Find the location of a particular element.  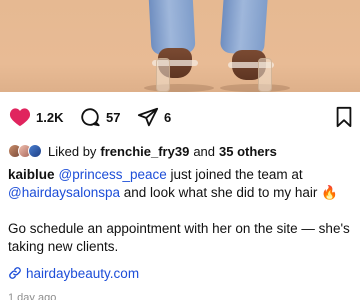

comment-icon is located at coordinates (90, 117).